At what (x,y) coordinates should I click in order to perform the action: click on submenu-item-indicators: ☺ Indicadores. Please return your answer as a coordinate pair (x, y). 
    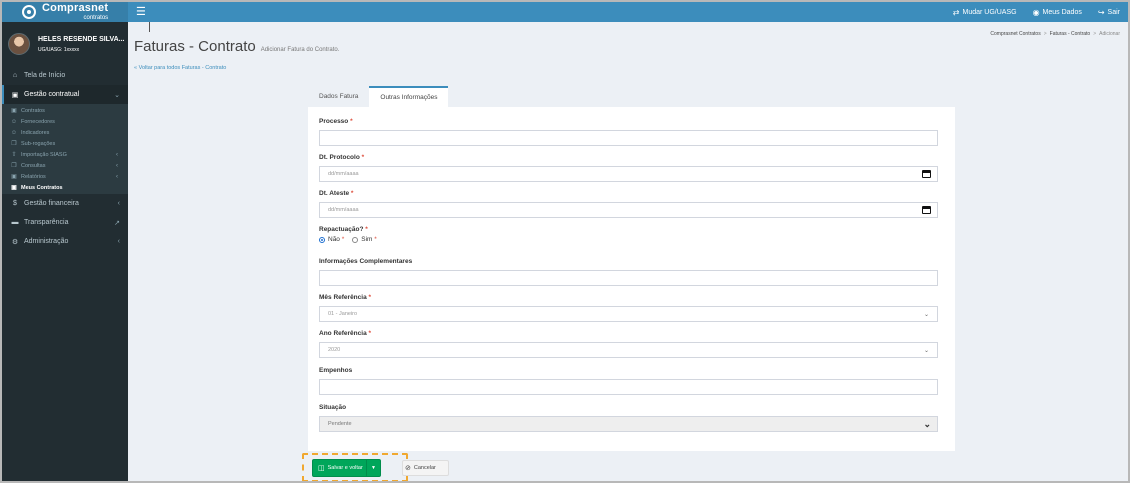
    Looking at the image, I should click on (65, 132).